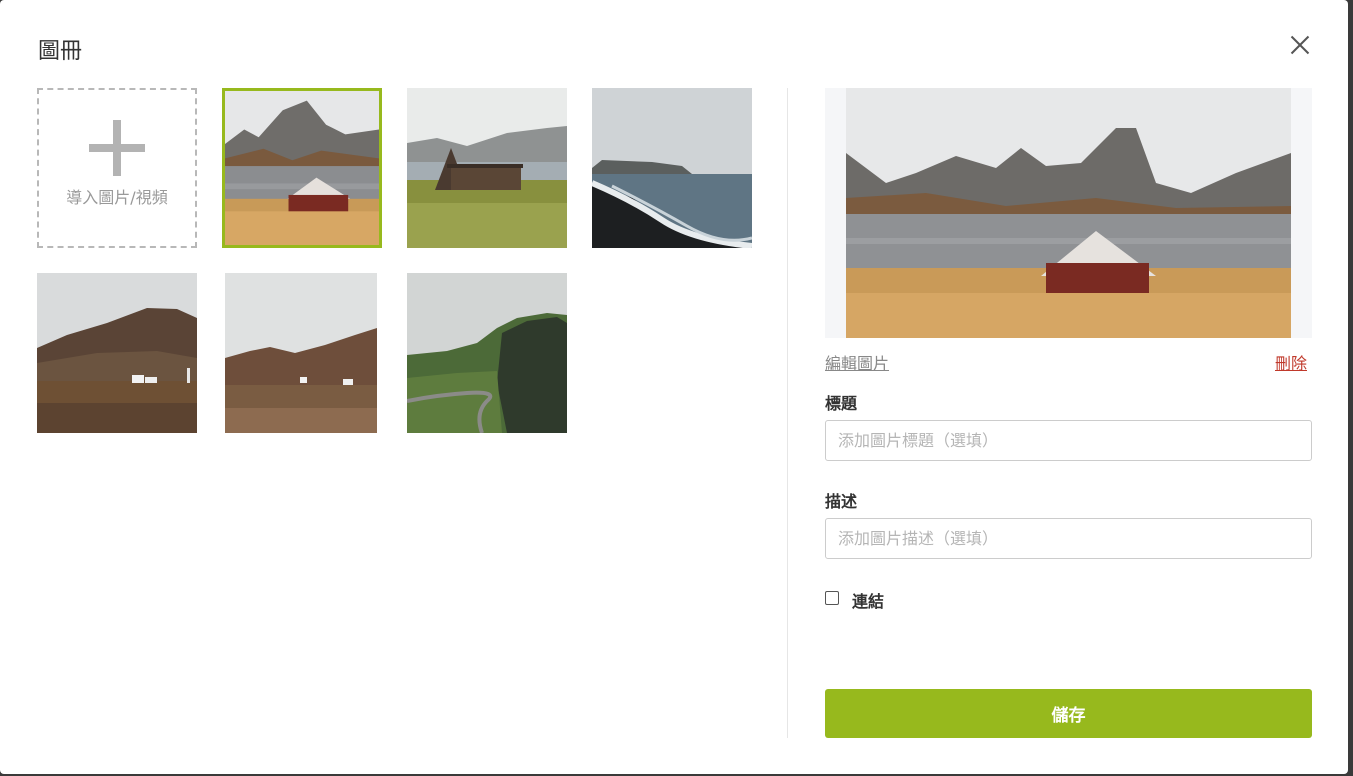 The height and width of the screenshot is (776, 1353). I want to click on selected-image-preview, so click(1068, 213).